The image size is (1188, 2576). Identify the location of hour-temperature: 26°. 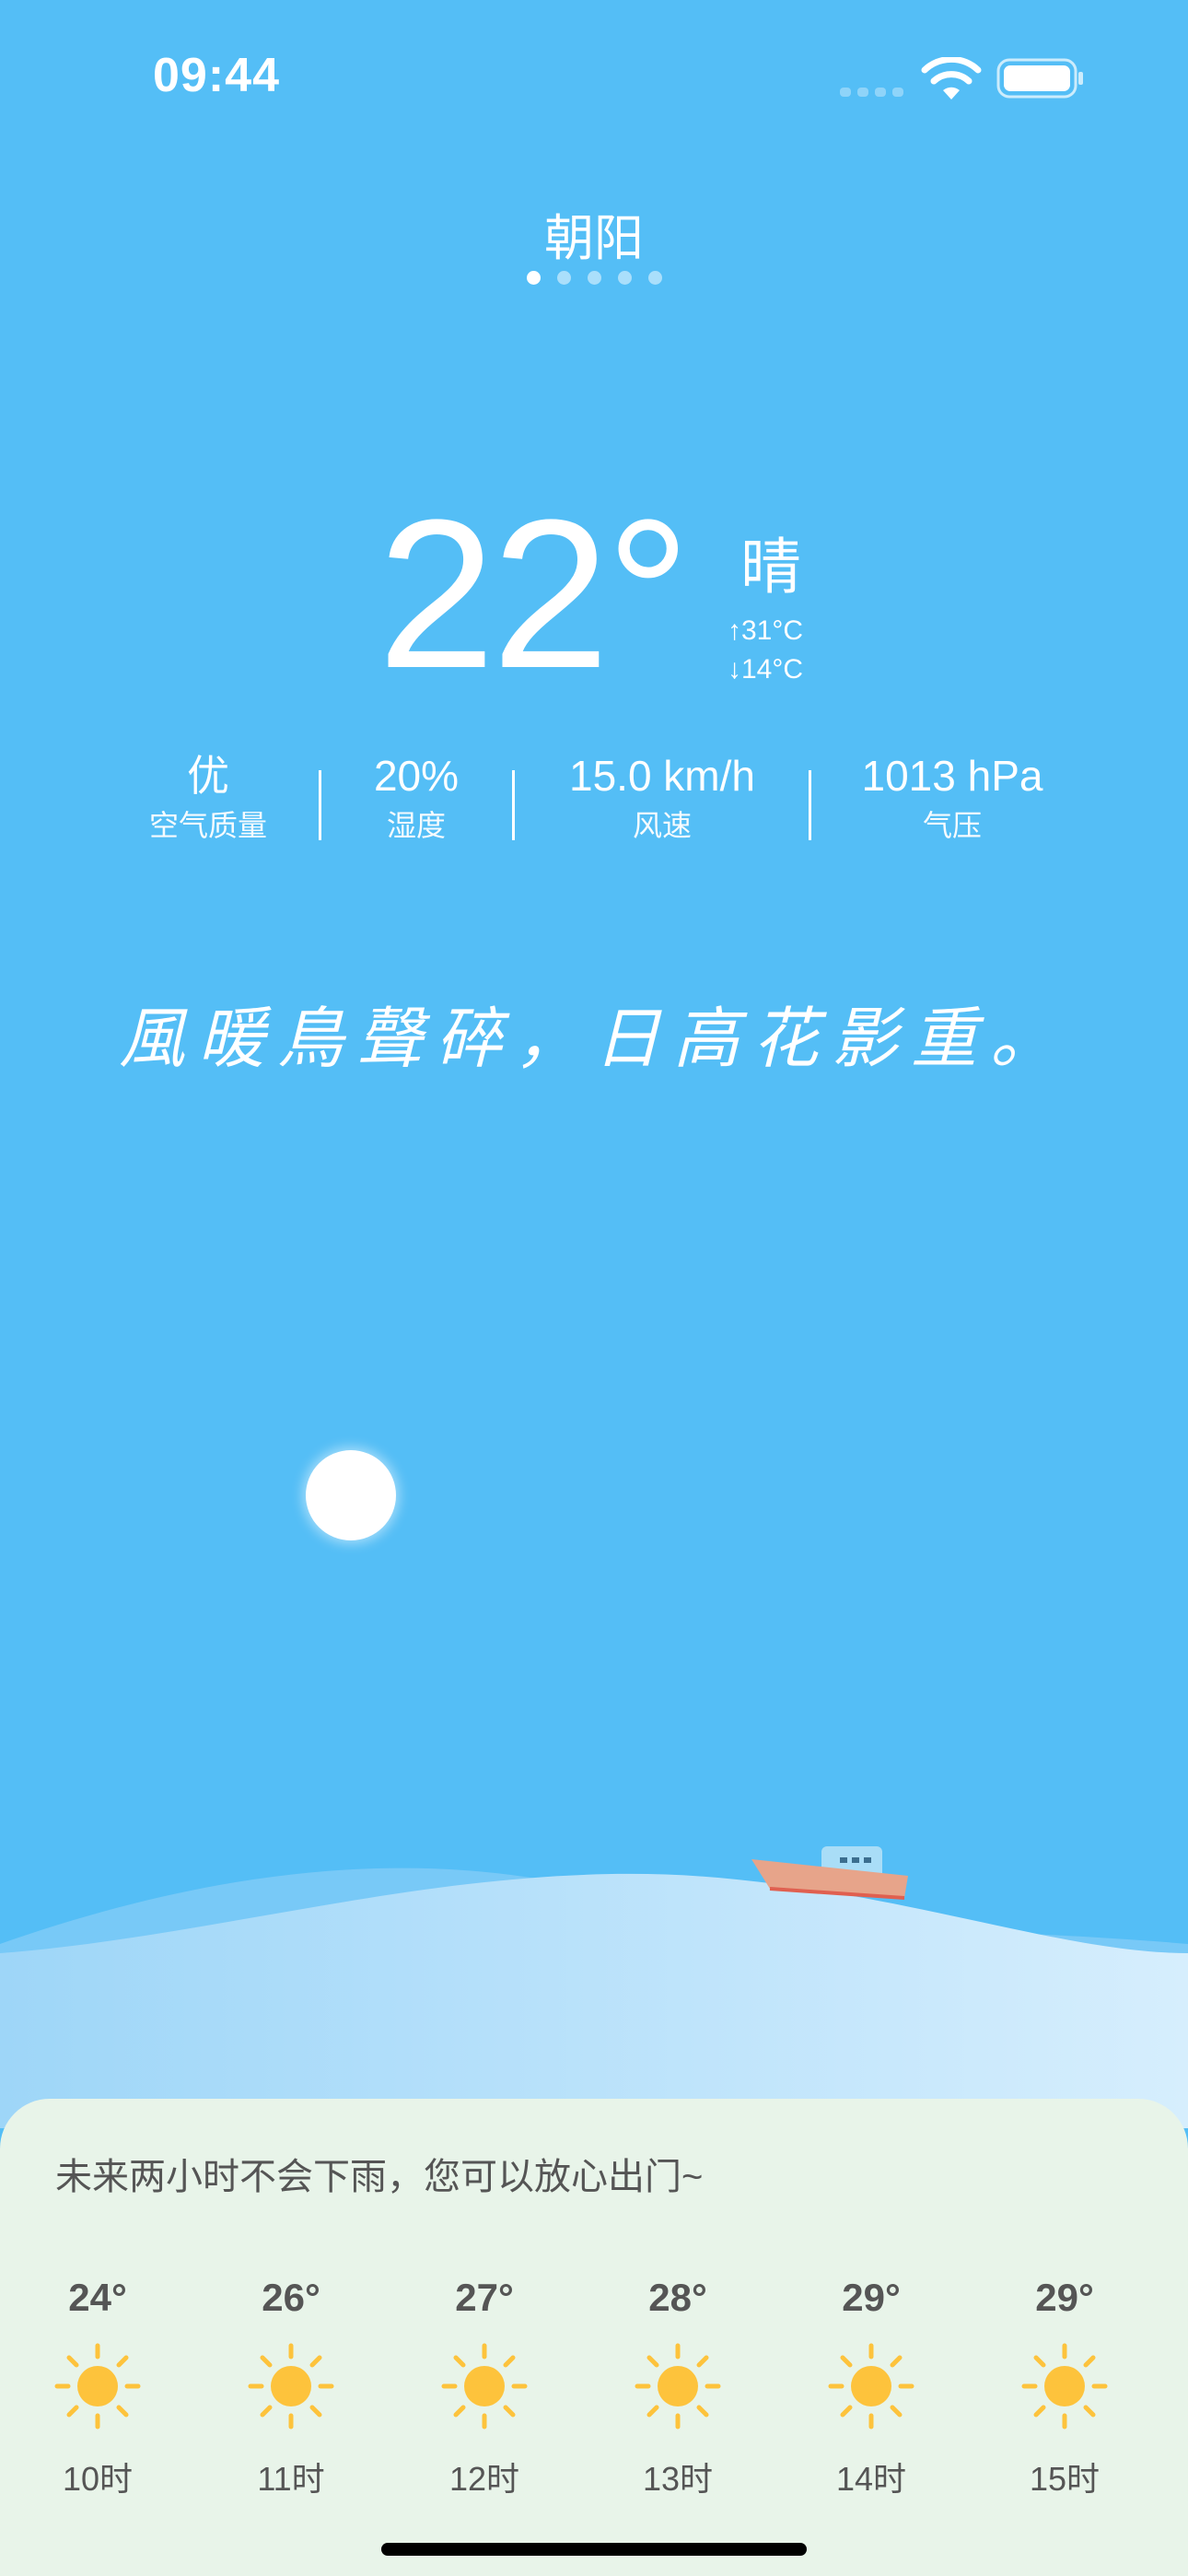
(291, 2297).